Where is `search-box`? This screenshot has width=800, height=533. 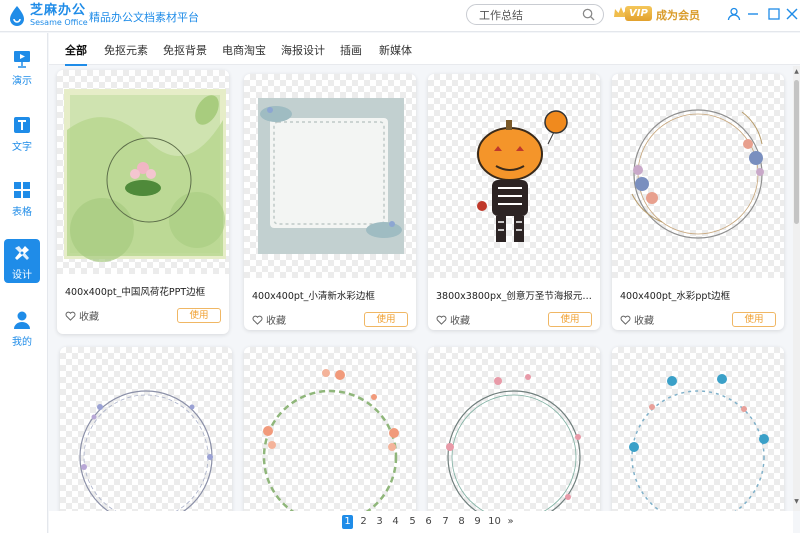 search-box is located at coordinates (535, 14).